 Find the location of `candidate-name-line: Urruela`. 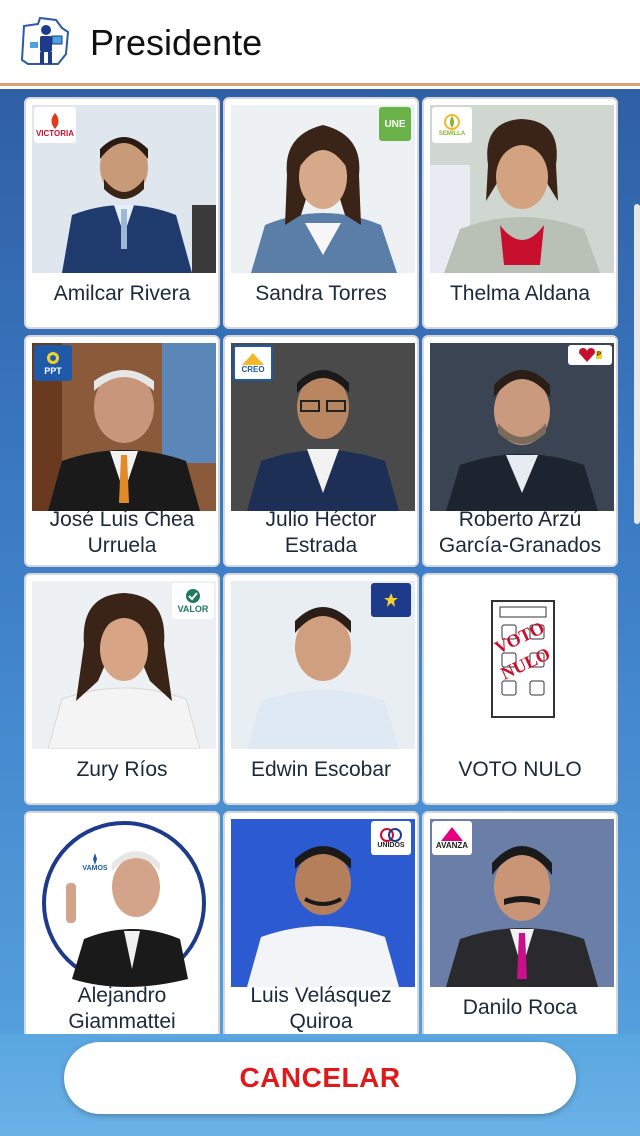

candidate-name-line: Urruela is located at coordinates (122, 545).